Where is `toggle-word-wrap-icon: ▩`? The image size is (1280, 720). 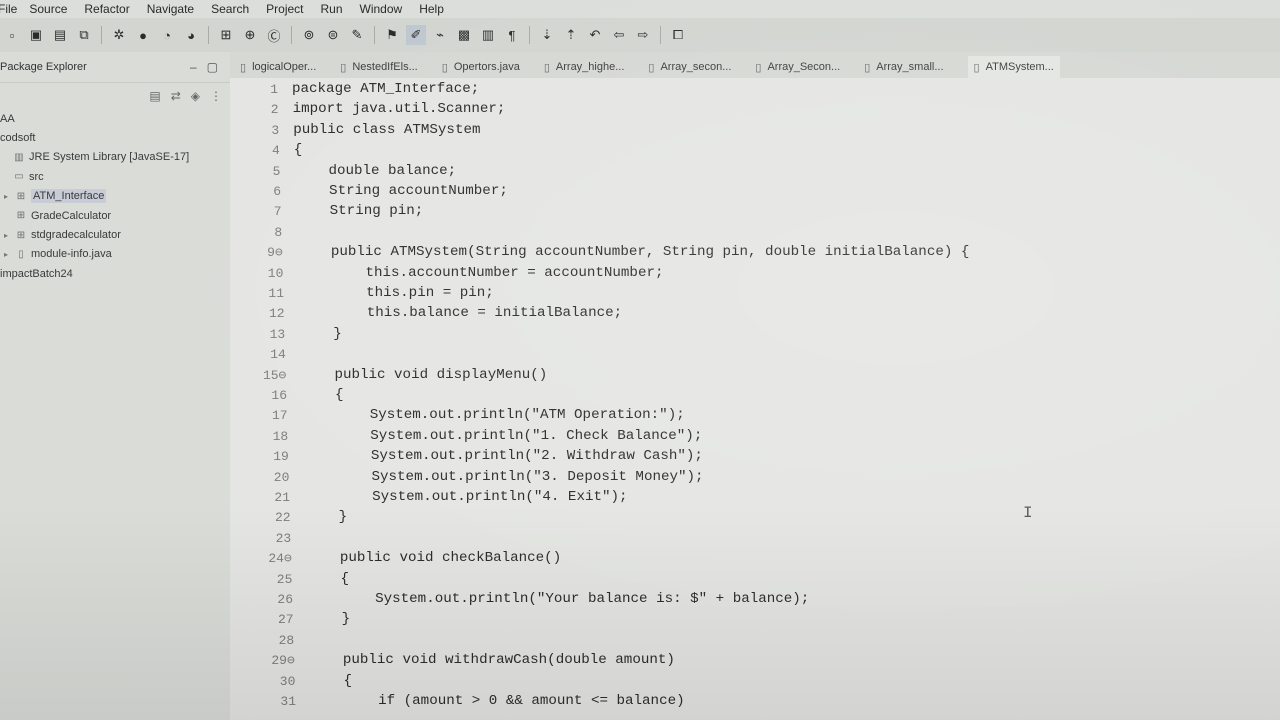
toggle-word-wrap-icon: ▩ is located at coordinates (464, 35).